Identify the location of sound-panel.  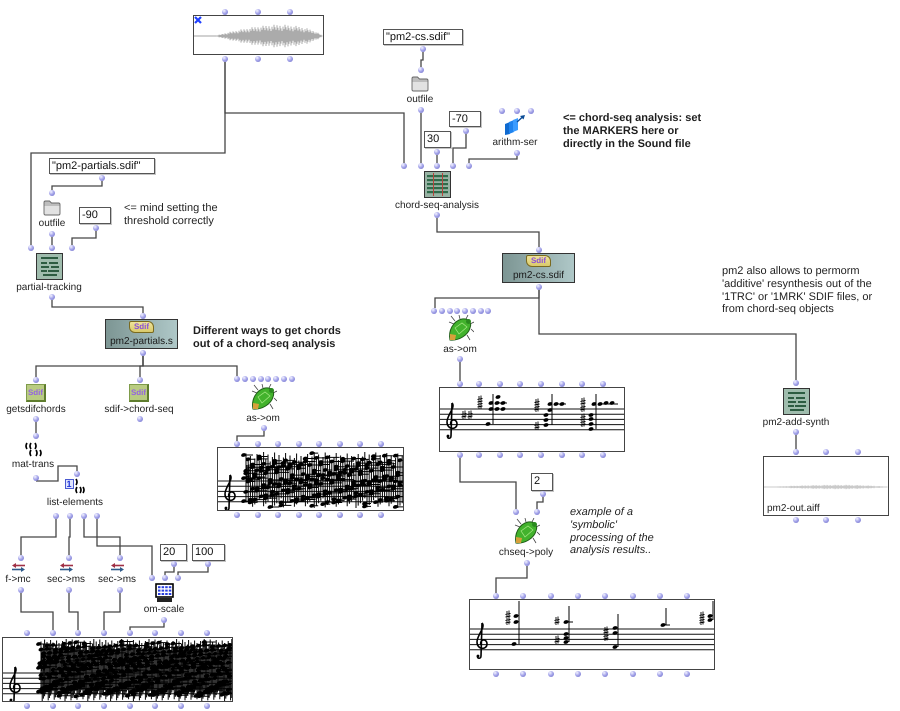
(258, 35).